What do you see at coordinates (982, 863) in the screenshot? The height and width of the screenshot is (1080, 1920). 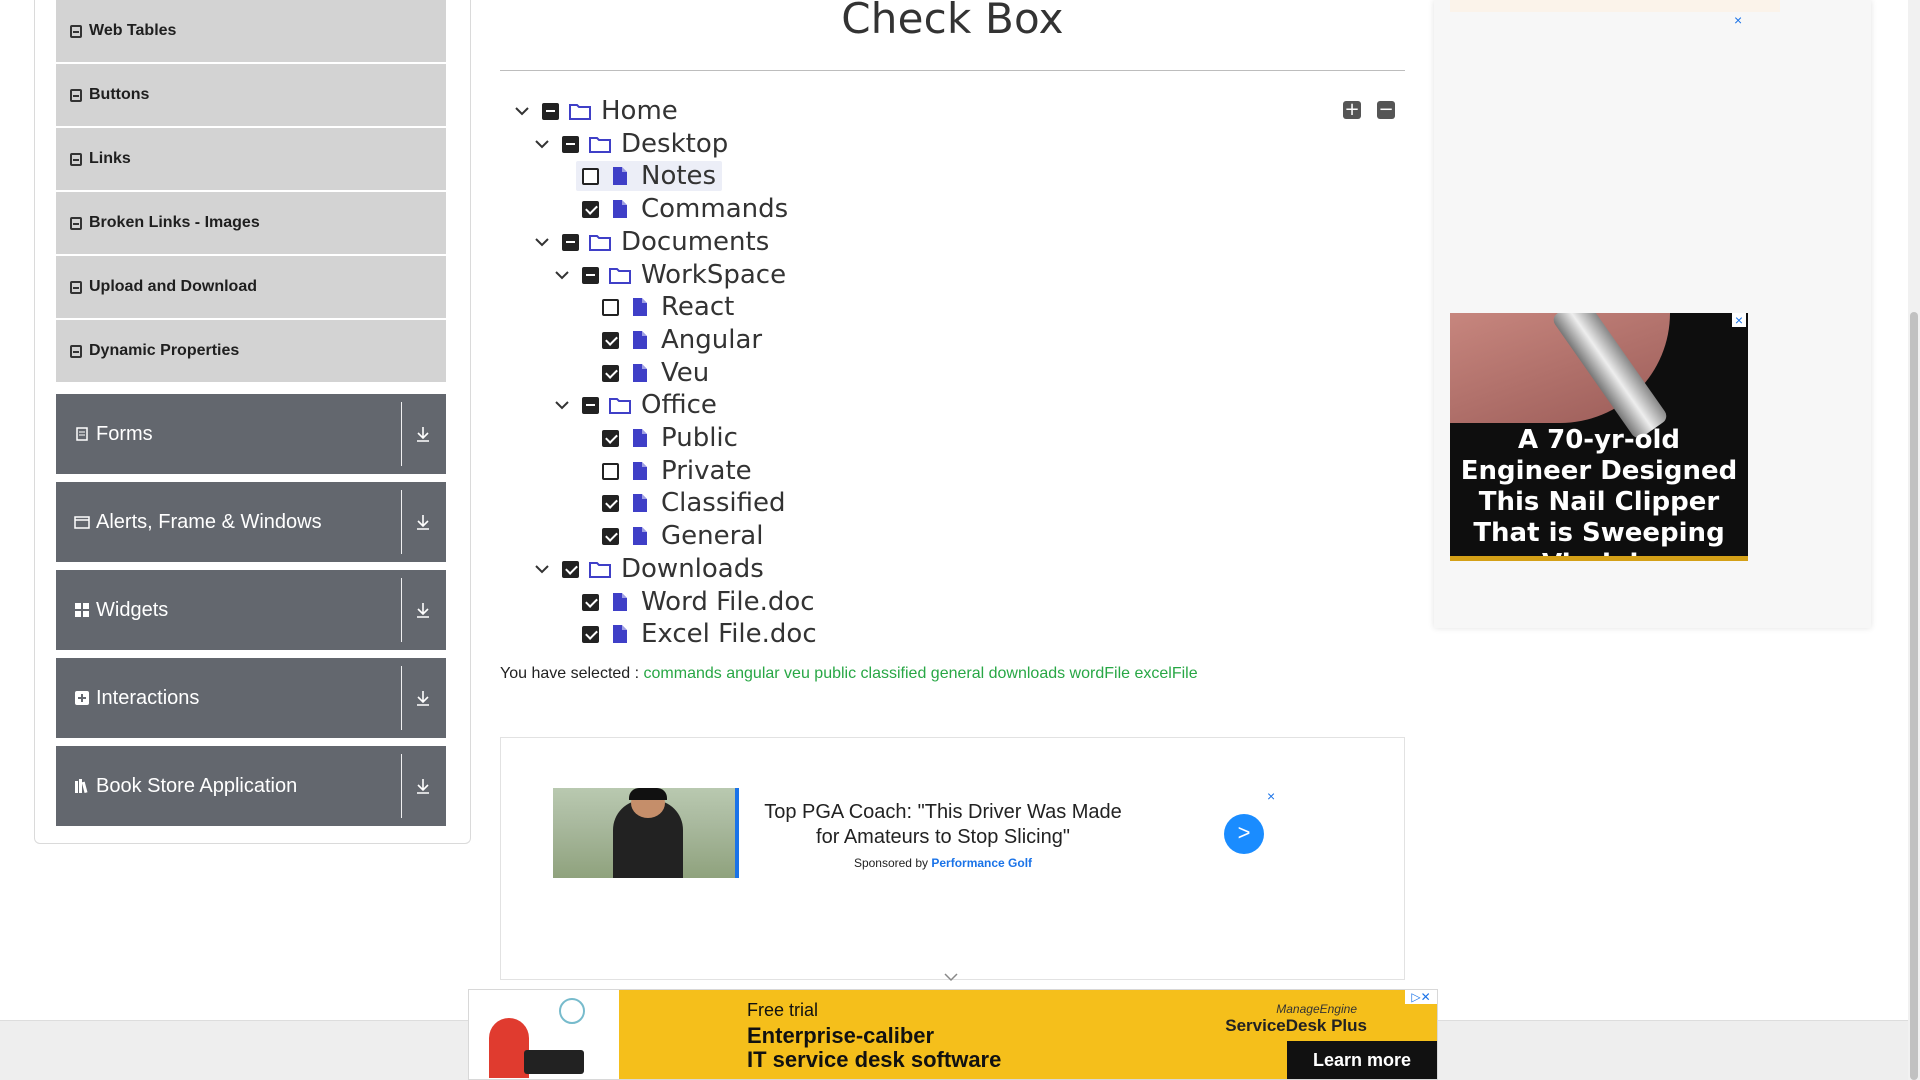 I see `ad-sponsor-name: Performance Golf` at bounding box center [982, 863].